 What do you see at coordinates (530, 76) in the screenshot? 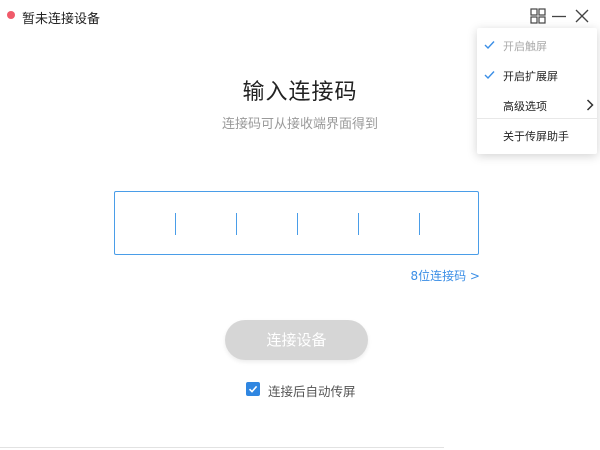
I see `menu-item-label: 开启扩展屏` at bounding box center [530, 76].